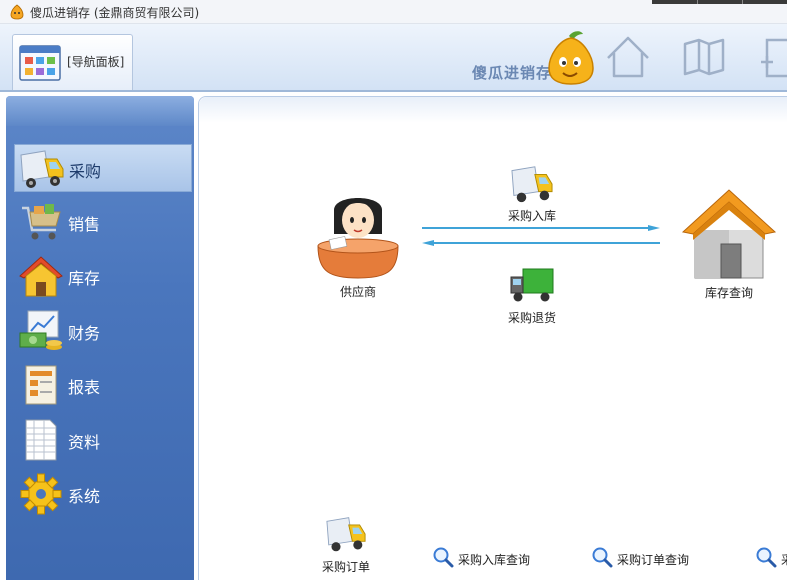 The height and width of the screenshot is (580, 787). What do you see at coordinates (103, 168) in the screenshot?
I see `sidebar-item-purchase: 采购` at bounding box center [103, 168].